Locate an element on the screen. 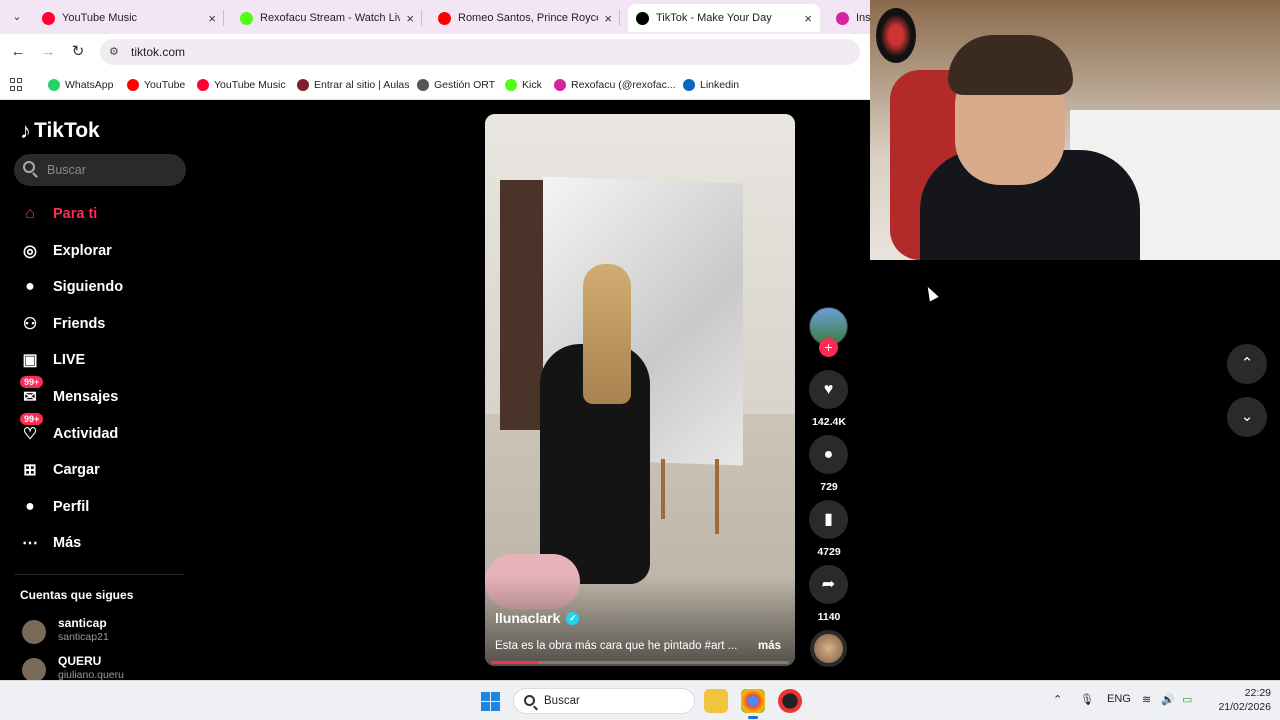 The image size is (1280, 720). sidebar-divider is located at coordinates (99, 574).